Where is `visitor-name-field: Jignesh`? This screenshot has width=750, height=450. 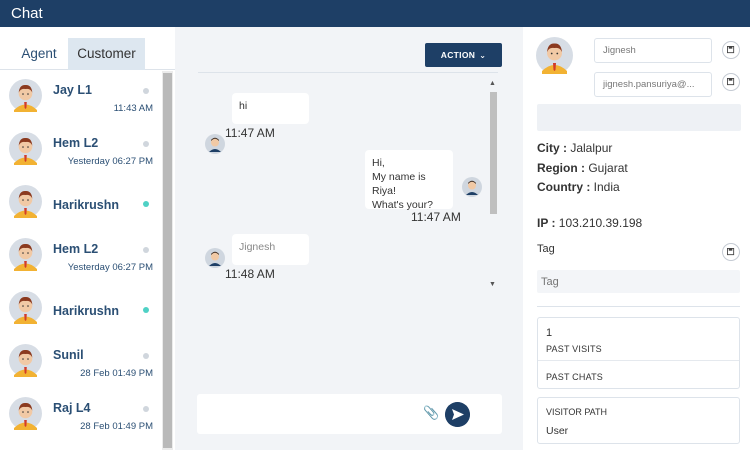
visitor-name-field: Jignesh is located at coordinates (653, 50).